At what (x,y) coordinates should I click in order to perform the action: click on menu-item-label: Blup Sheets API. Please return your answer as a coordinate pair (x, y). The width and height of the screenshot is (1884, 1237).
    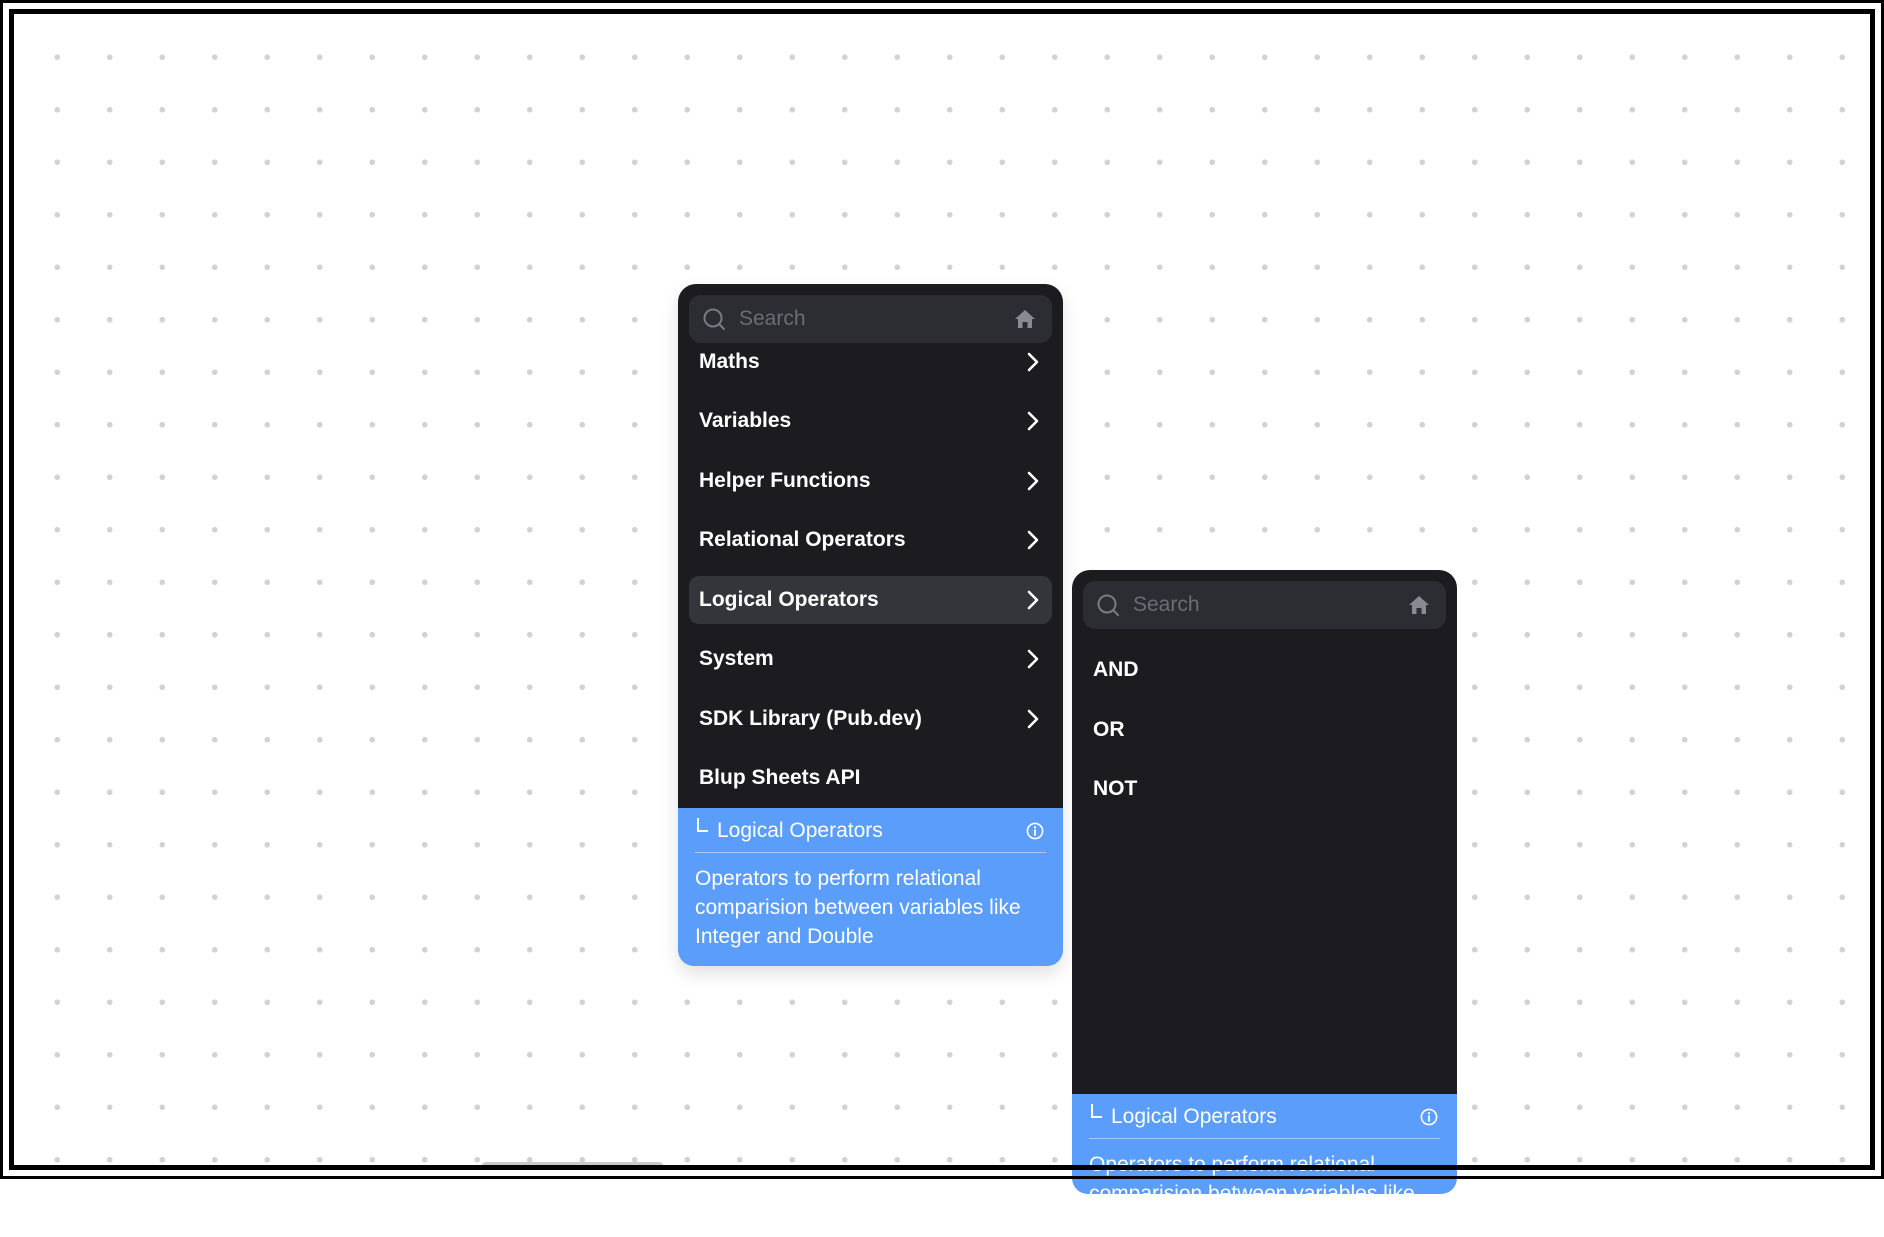
    Looking at the image, I should click on (780, 777).